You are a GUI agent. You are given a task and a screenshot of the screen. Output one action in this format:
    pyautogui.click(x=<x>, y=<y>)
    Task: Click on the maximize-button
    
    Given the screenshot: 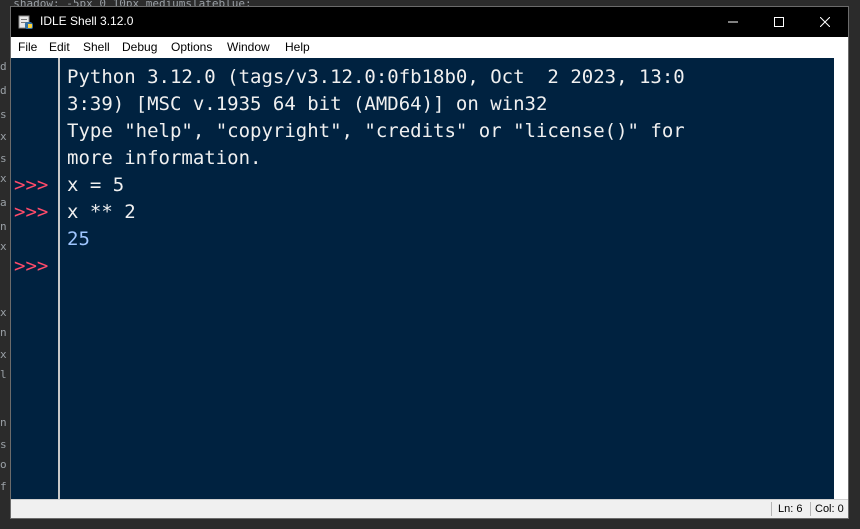 What is the action you would take?
    pyautogui.click(x=779, y=22)
    